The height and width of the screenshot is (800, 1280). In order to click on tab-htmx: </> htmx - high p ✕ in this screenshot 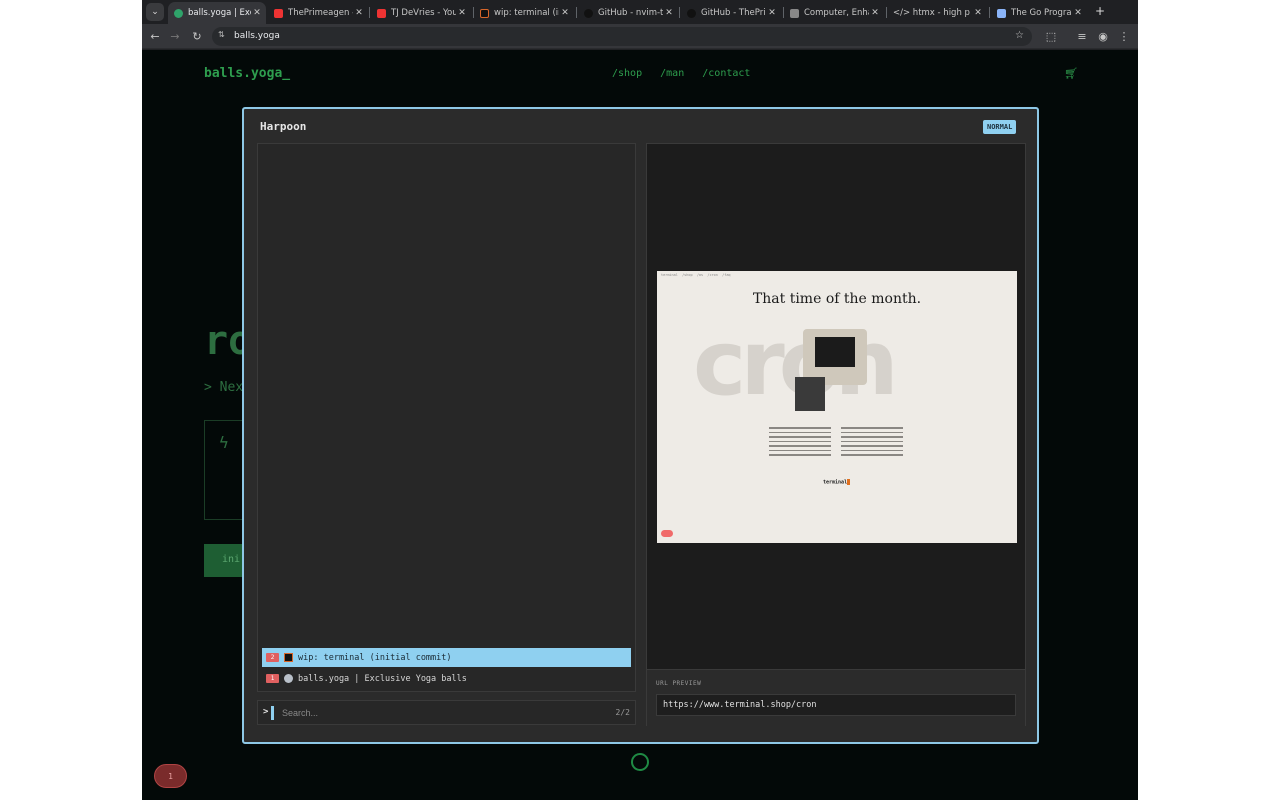, I will do `click(937, 13)`.